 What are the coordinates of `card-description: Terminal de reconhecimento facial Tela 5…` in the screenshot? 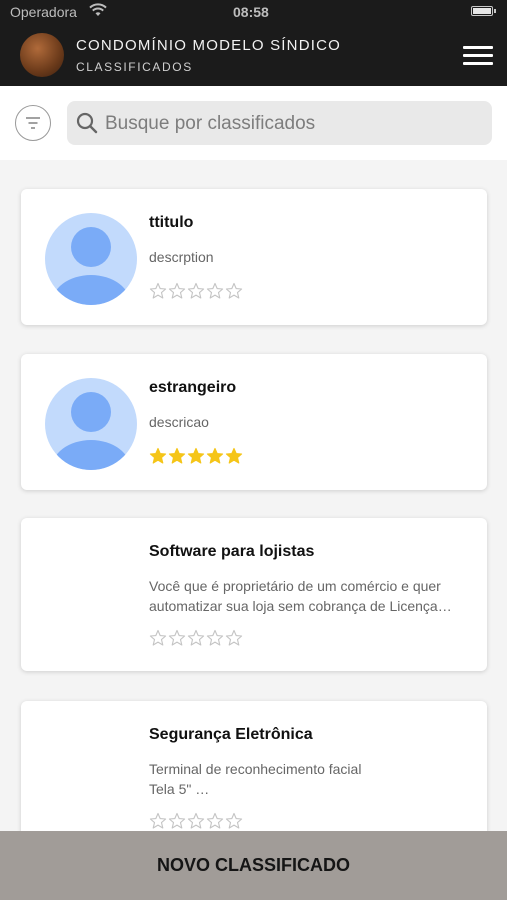 It's located at (255, 779).